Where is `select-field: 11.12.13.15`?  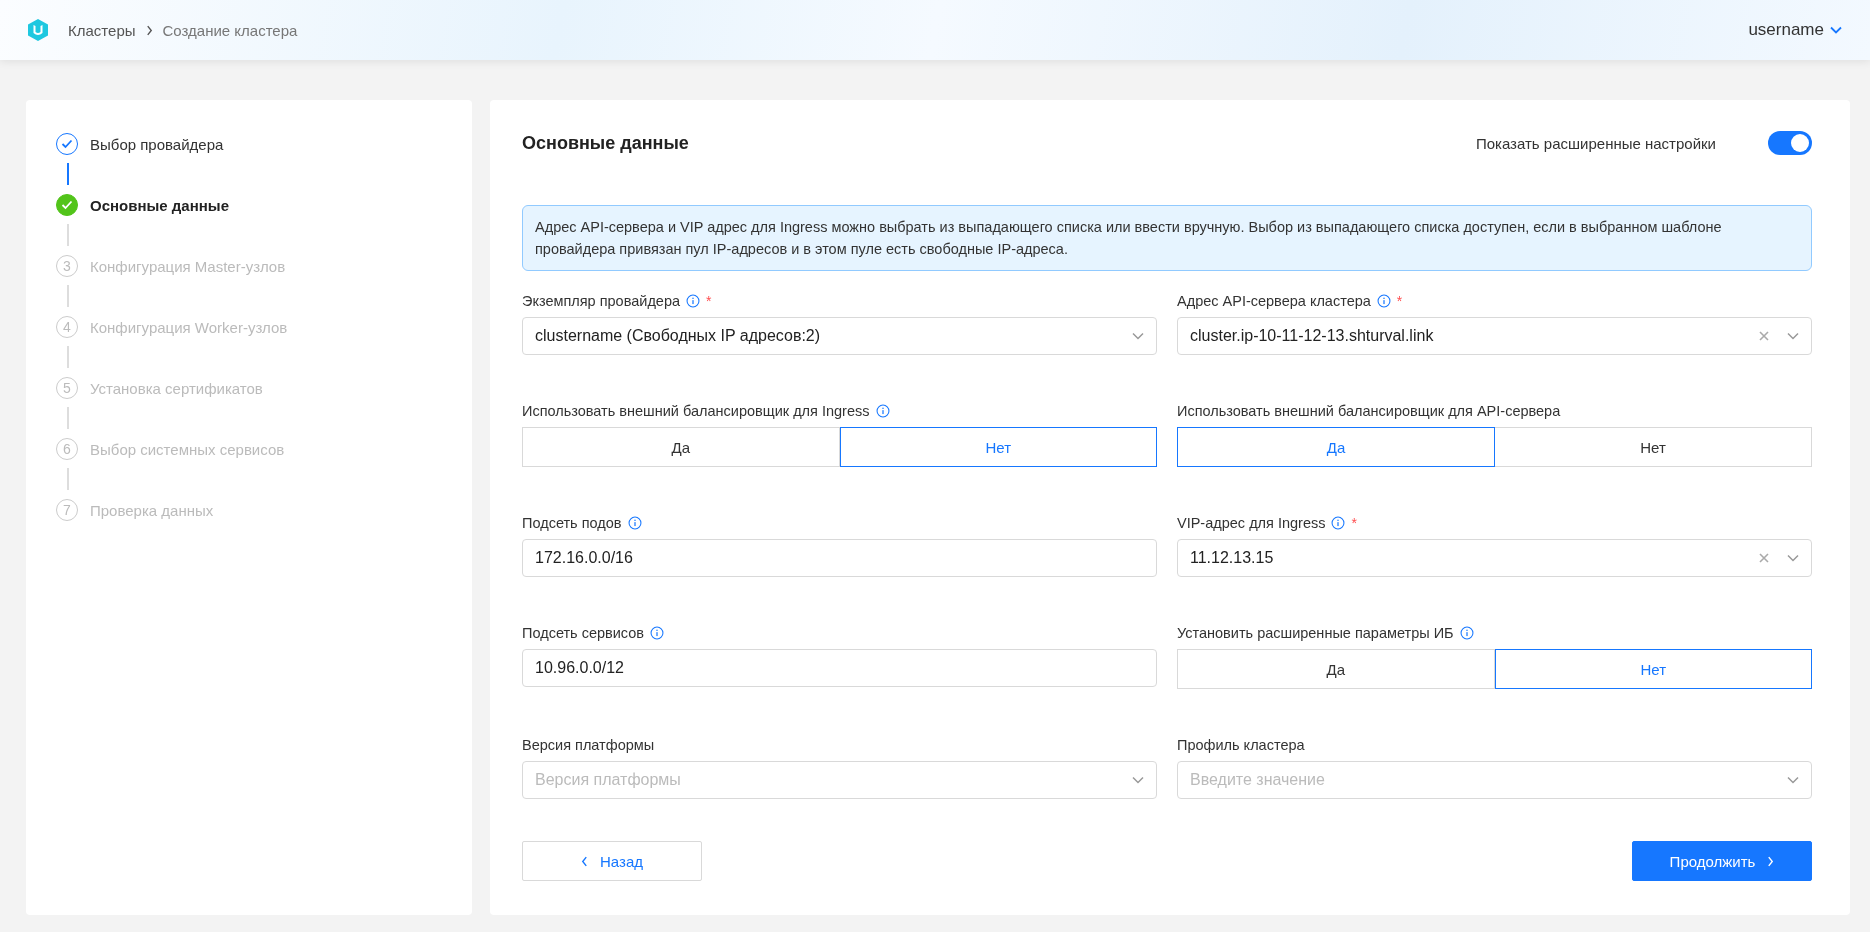 select-field: 11.12.13.15 is located at coordinates (1494, 558).